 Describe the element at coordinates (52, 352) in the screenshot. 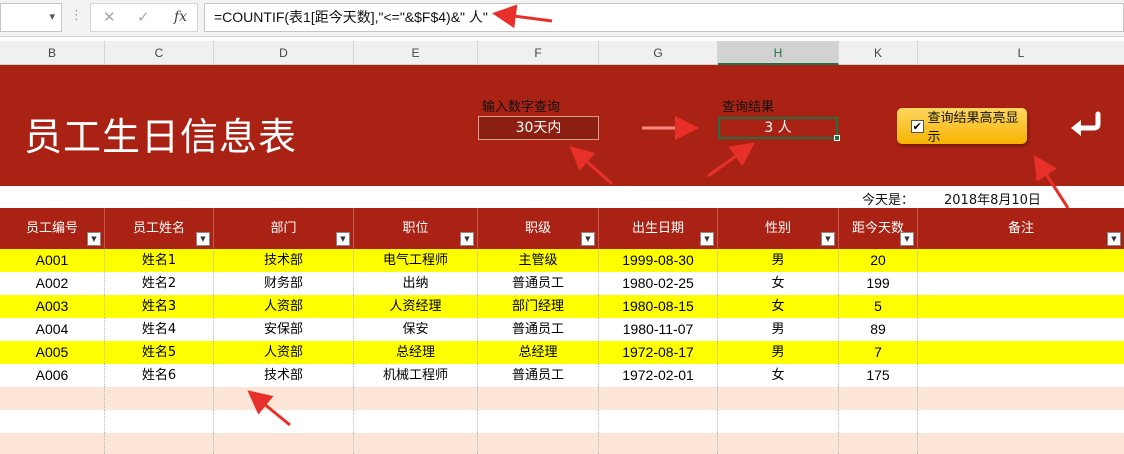

I see `cell-employee-id: A005` at that location.